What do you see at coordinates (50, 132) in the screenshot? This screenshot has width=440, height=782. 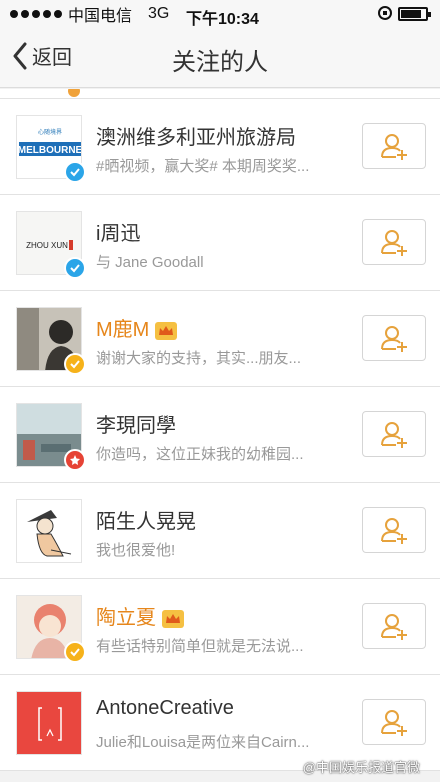 I see `svg-text: 心随境界` at bounding box center [50, 132].